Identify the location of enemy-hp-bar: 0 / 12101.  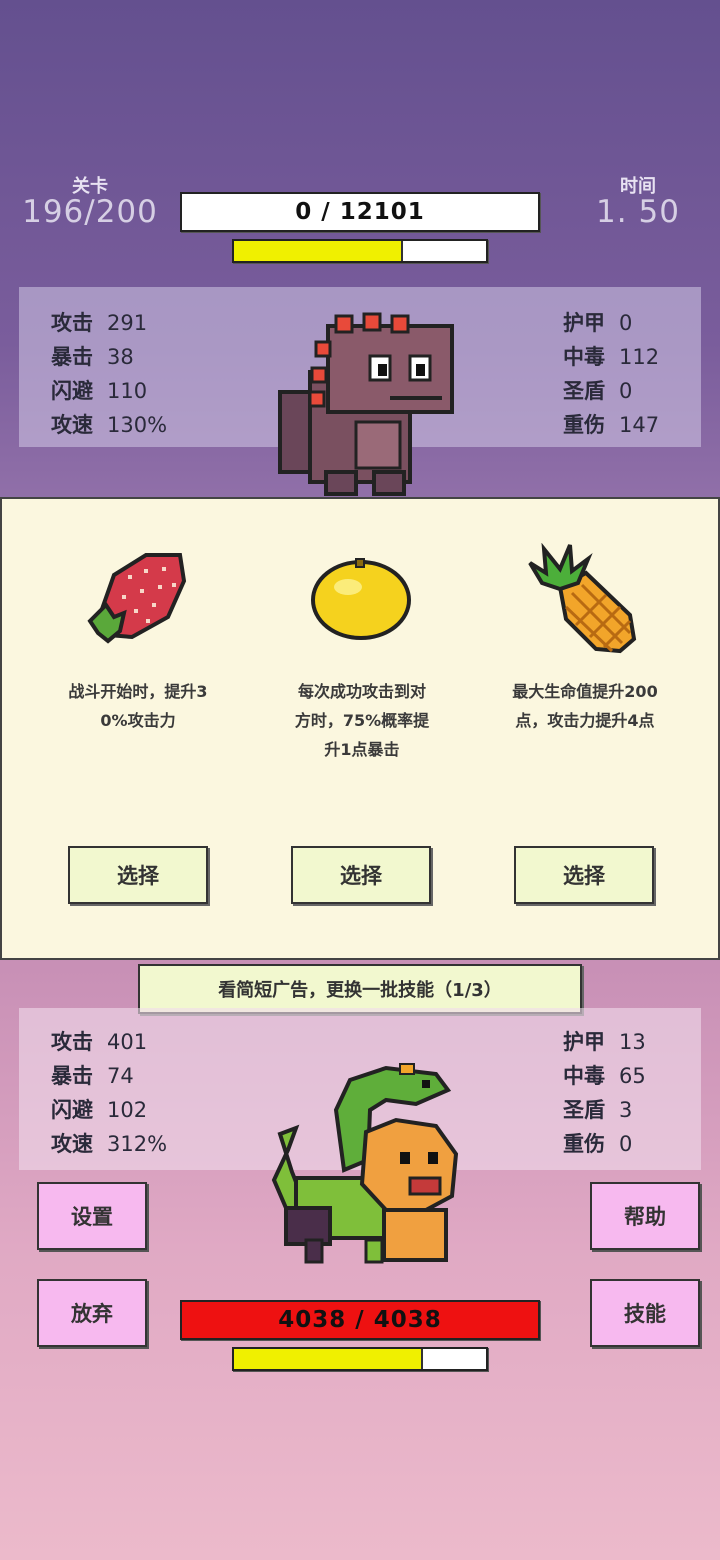
(360, 212).